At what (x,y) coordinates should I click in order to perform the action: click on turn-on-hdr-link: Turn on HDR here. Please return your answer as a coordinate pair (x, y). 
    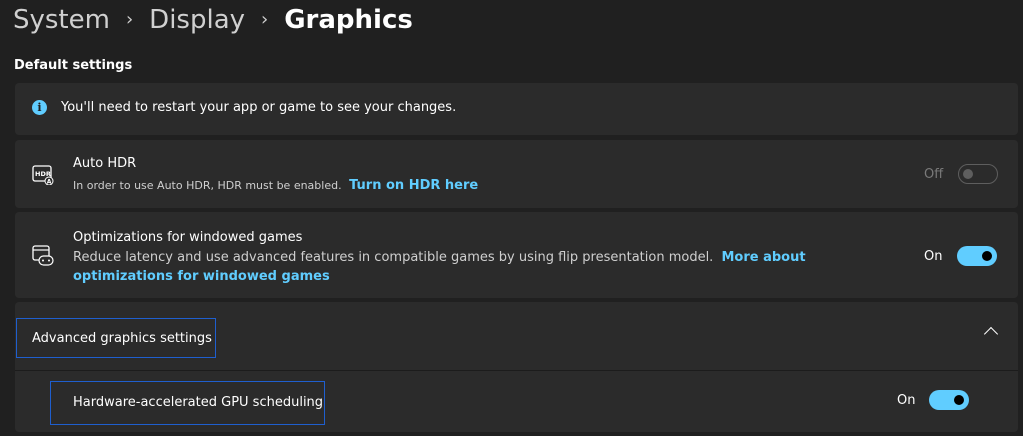
    Looking at the image, I should click on (413, 185).